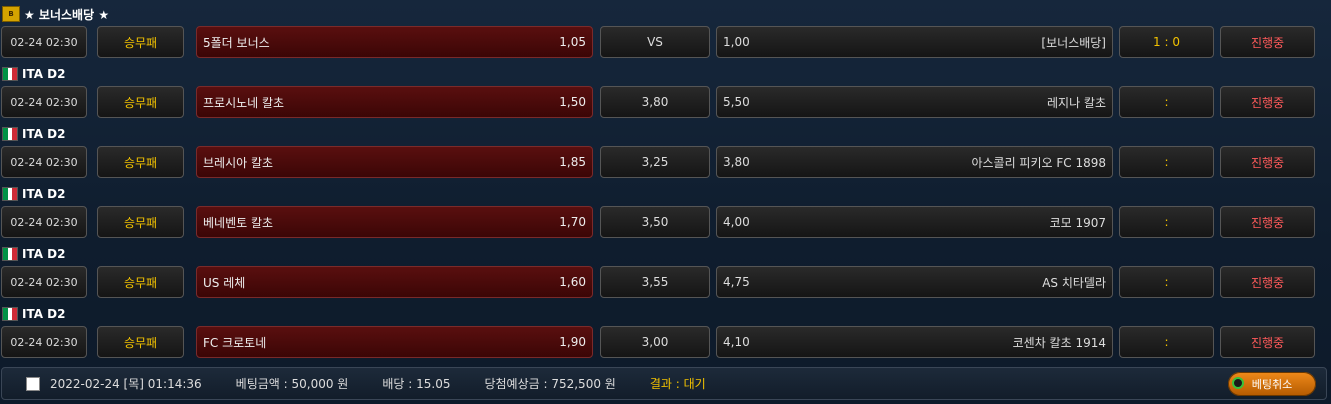  I want to click on home-team-name: US 레체, so click(224, 282).